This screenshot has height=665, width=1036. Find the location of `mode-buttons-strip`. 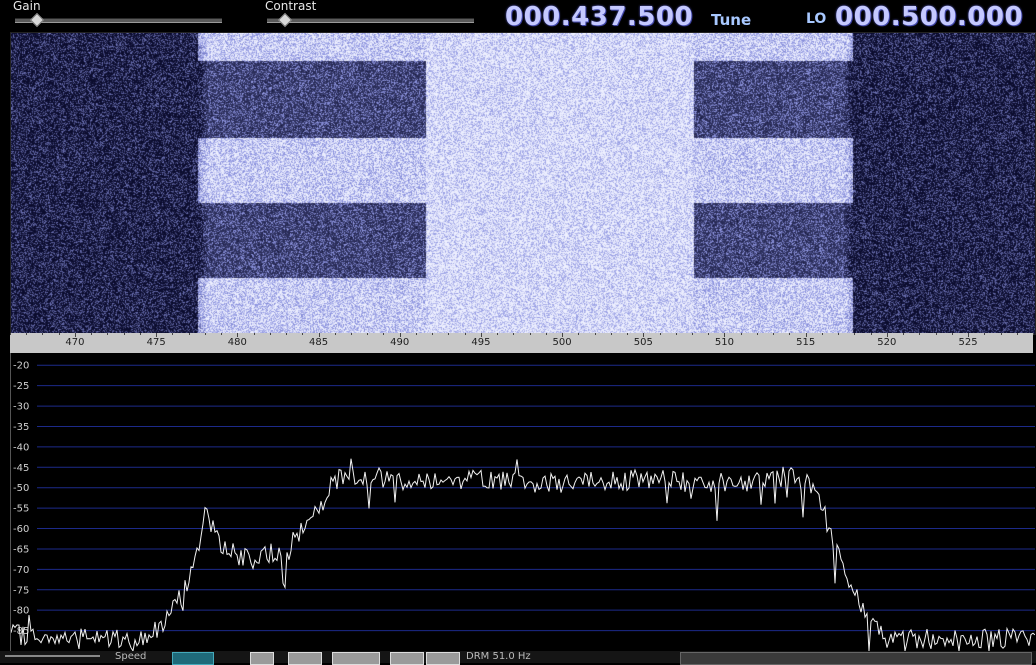

mode-buttons-strip is located at coordinates (856, 658).